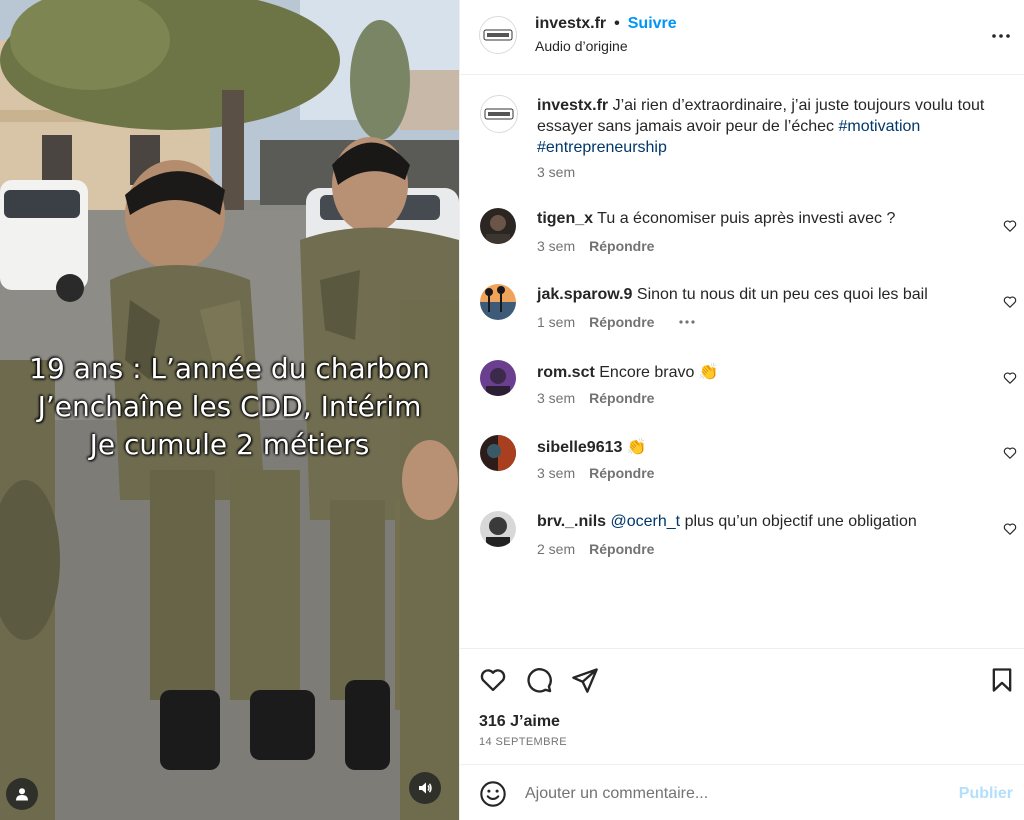 This screenshot has width=1024, height=820. What do you see at coordinates (585, 680) in the screenshot?
I see `share-paper-plane-icon` at bounding box center [585, 680].